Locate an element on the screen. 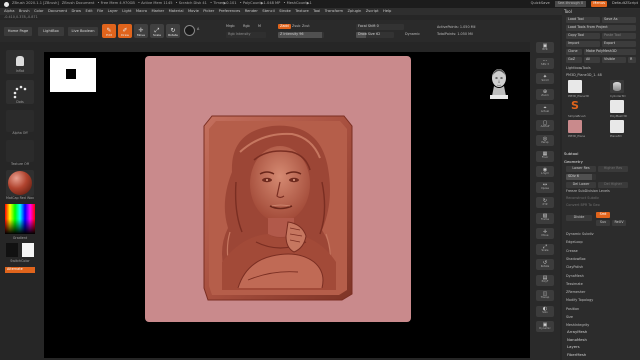 This screenshot has height=360, width=640. goz-visible-button: Visible is located at coordinates (614, 60).